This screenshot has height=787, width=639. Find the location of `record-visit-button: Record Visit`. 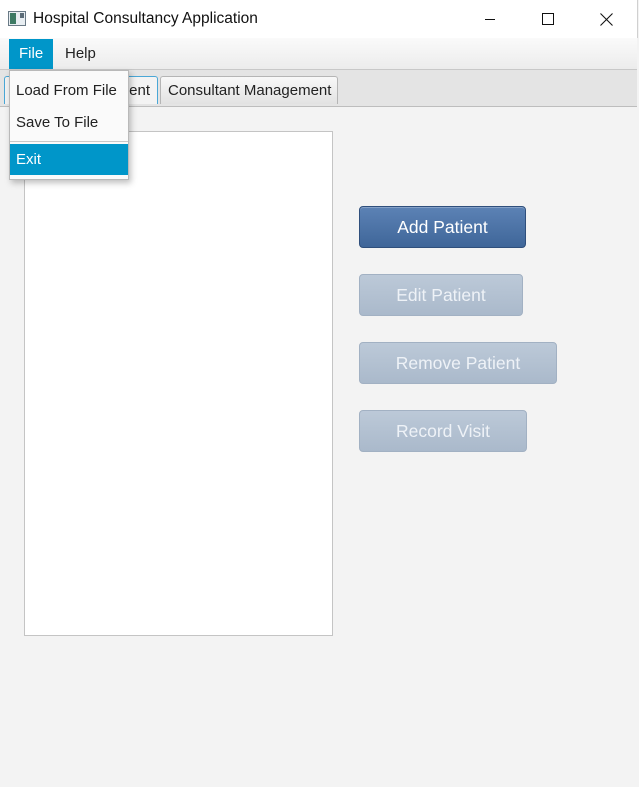

record-visit-button: Record Visit is located at coordinates (443, 431).